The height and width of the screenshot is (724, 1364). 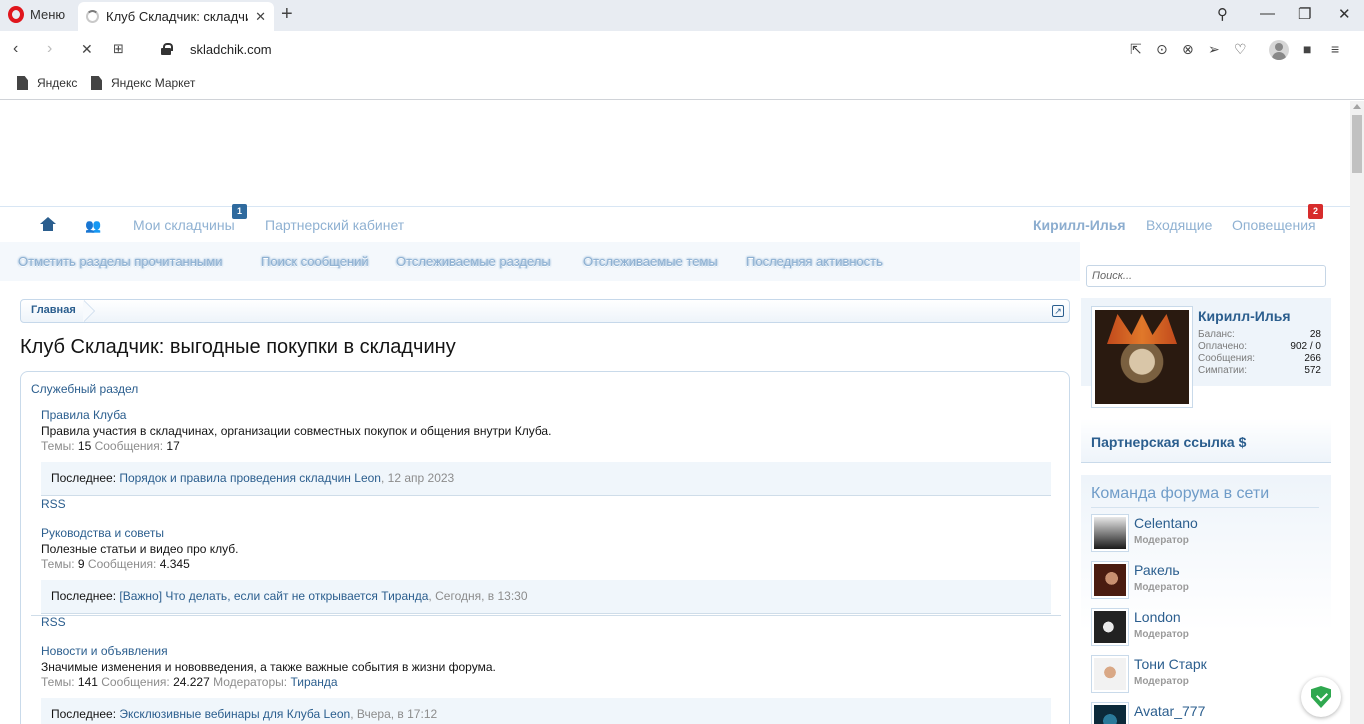 I want to click on bookmark-label: Яндекс Маркет, so click(x=153, y=83).